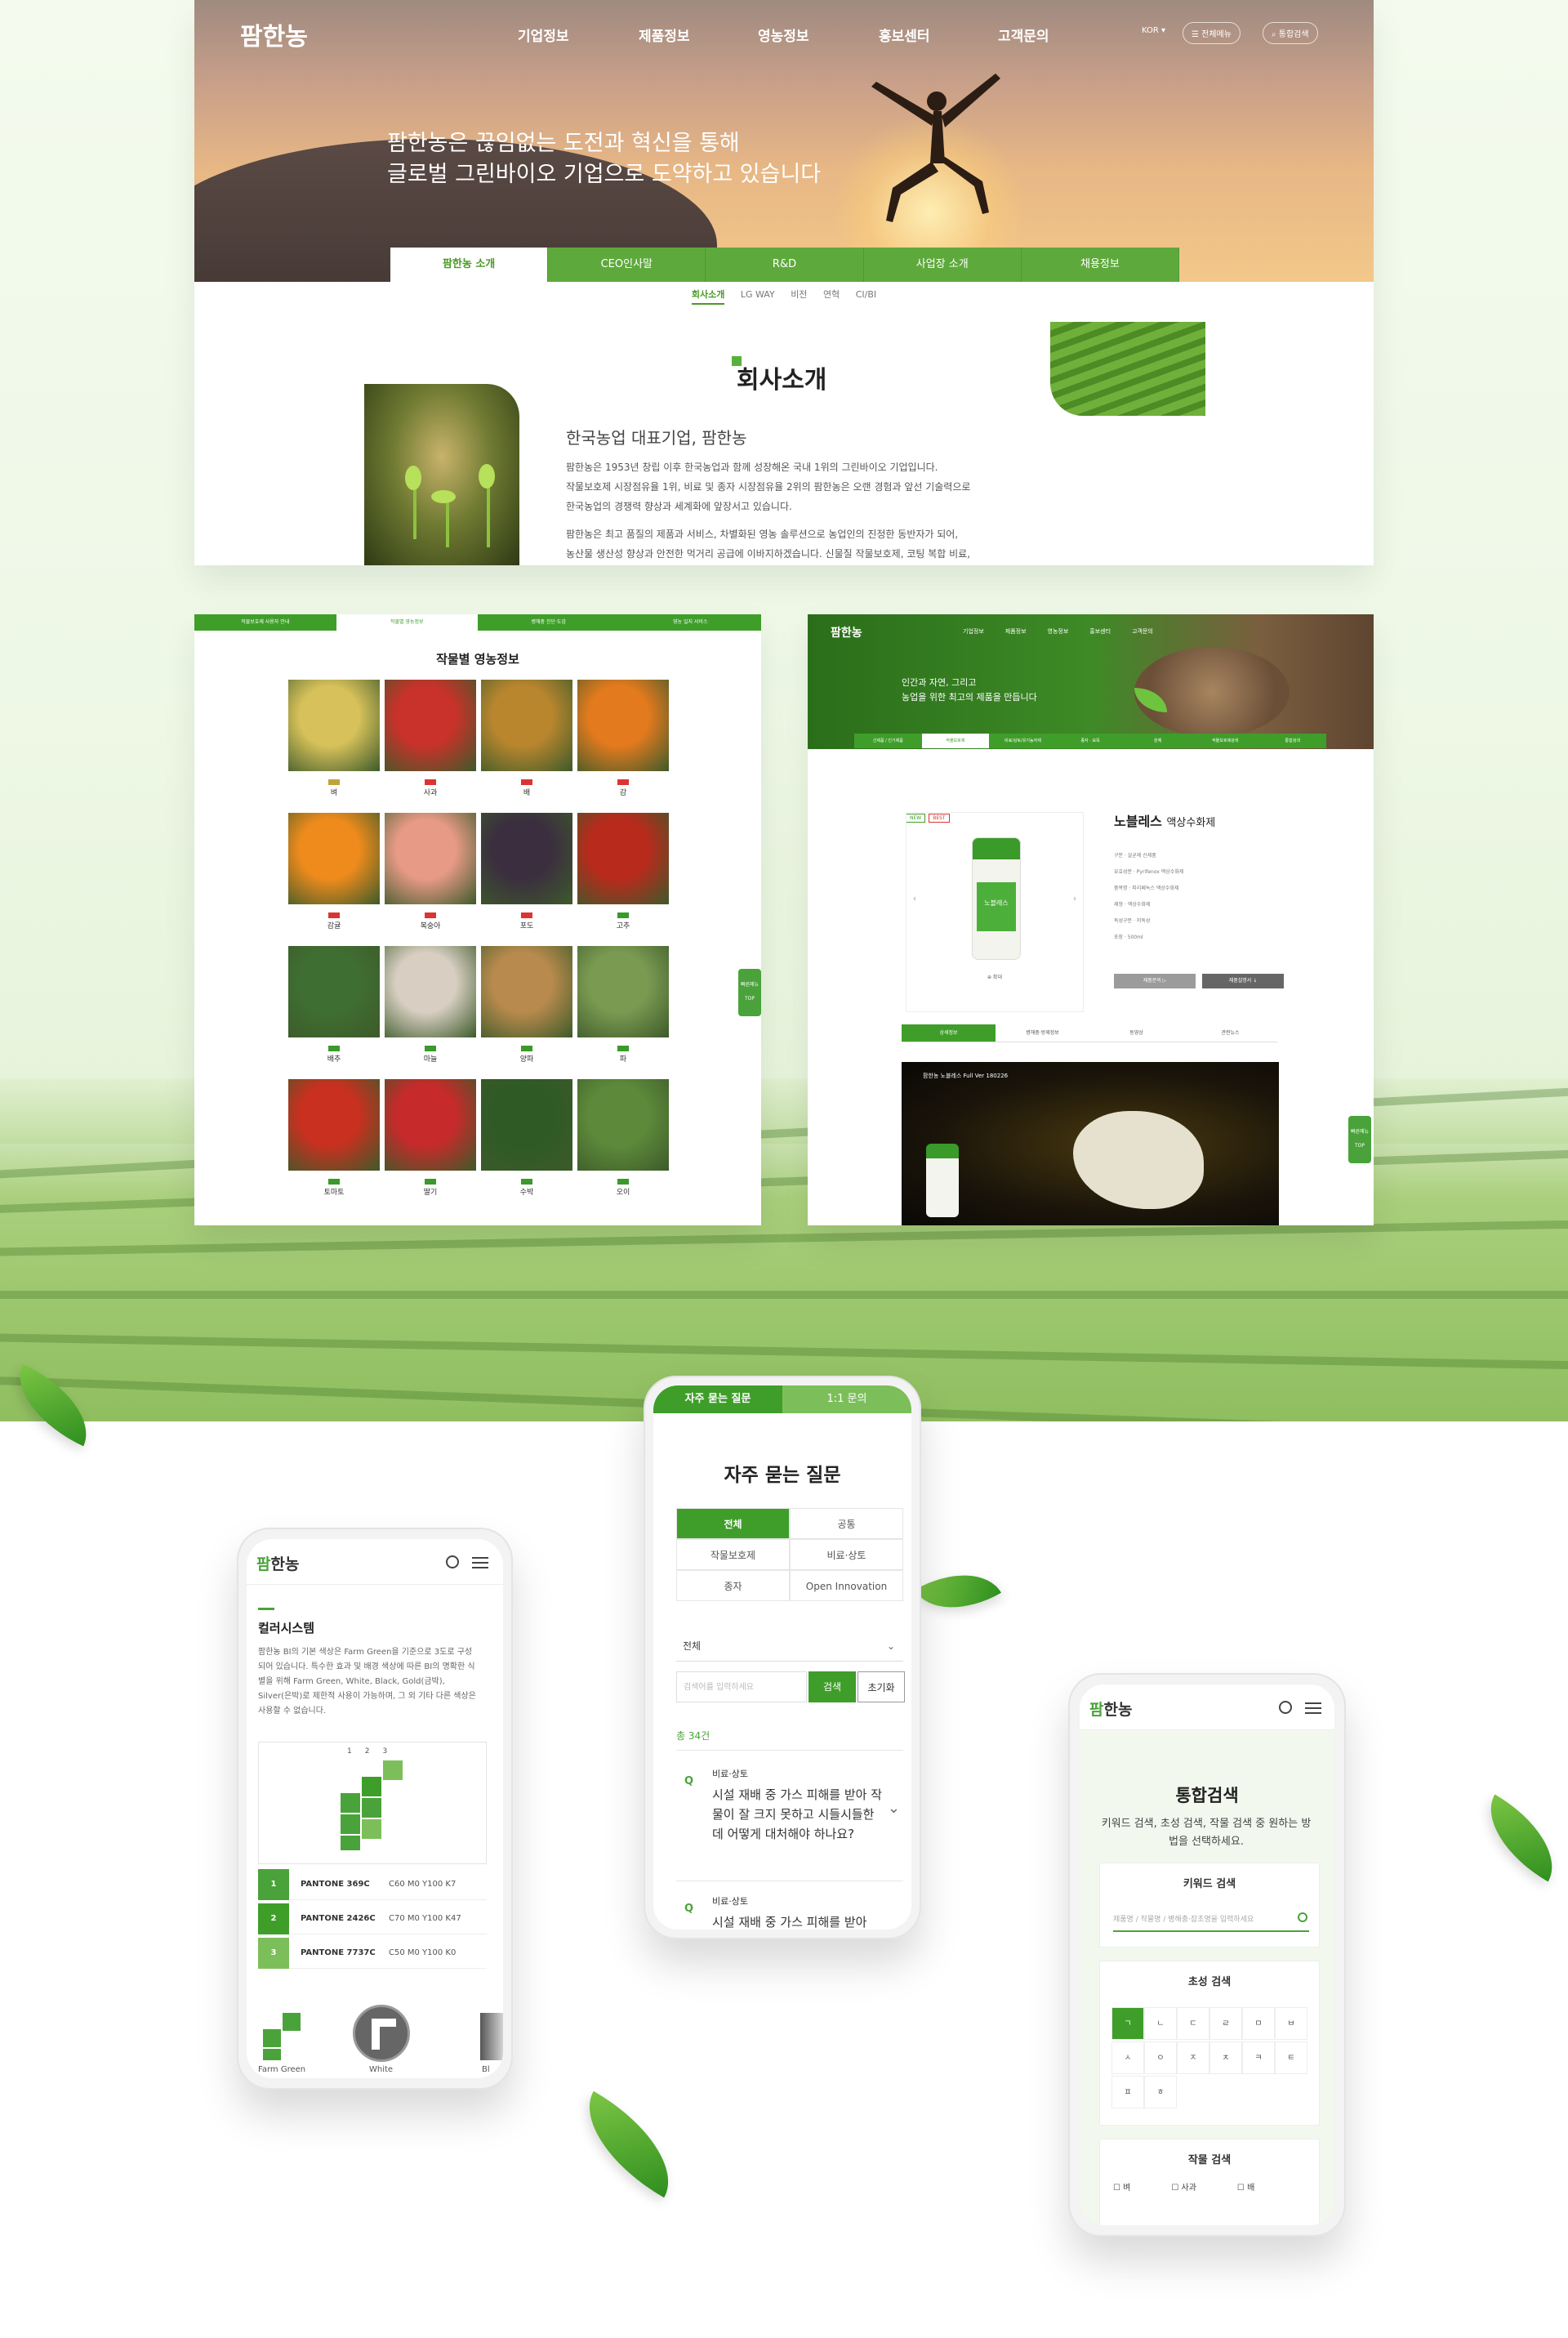 This screenshot has height=2338, width=1568. What do you see at coordinates (430, 1138) in the screenshot?
I see `crop-item: 딸기` at bounding box center [430, 1138].